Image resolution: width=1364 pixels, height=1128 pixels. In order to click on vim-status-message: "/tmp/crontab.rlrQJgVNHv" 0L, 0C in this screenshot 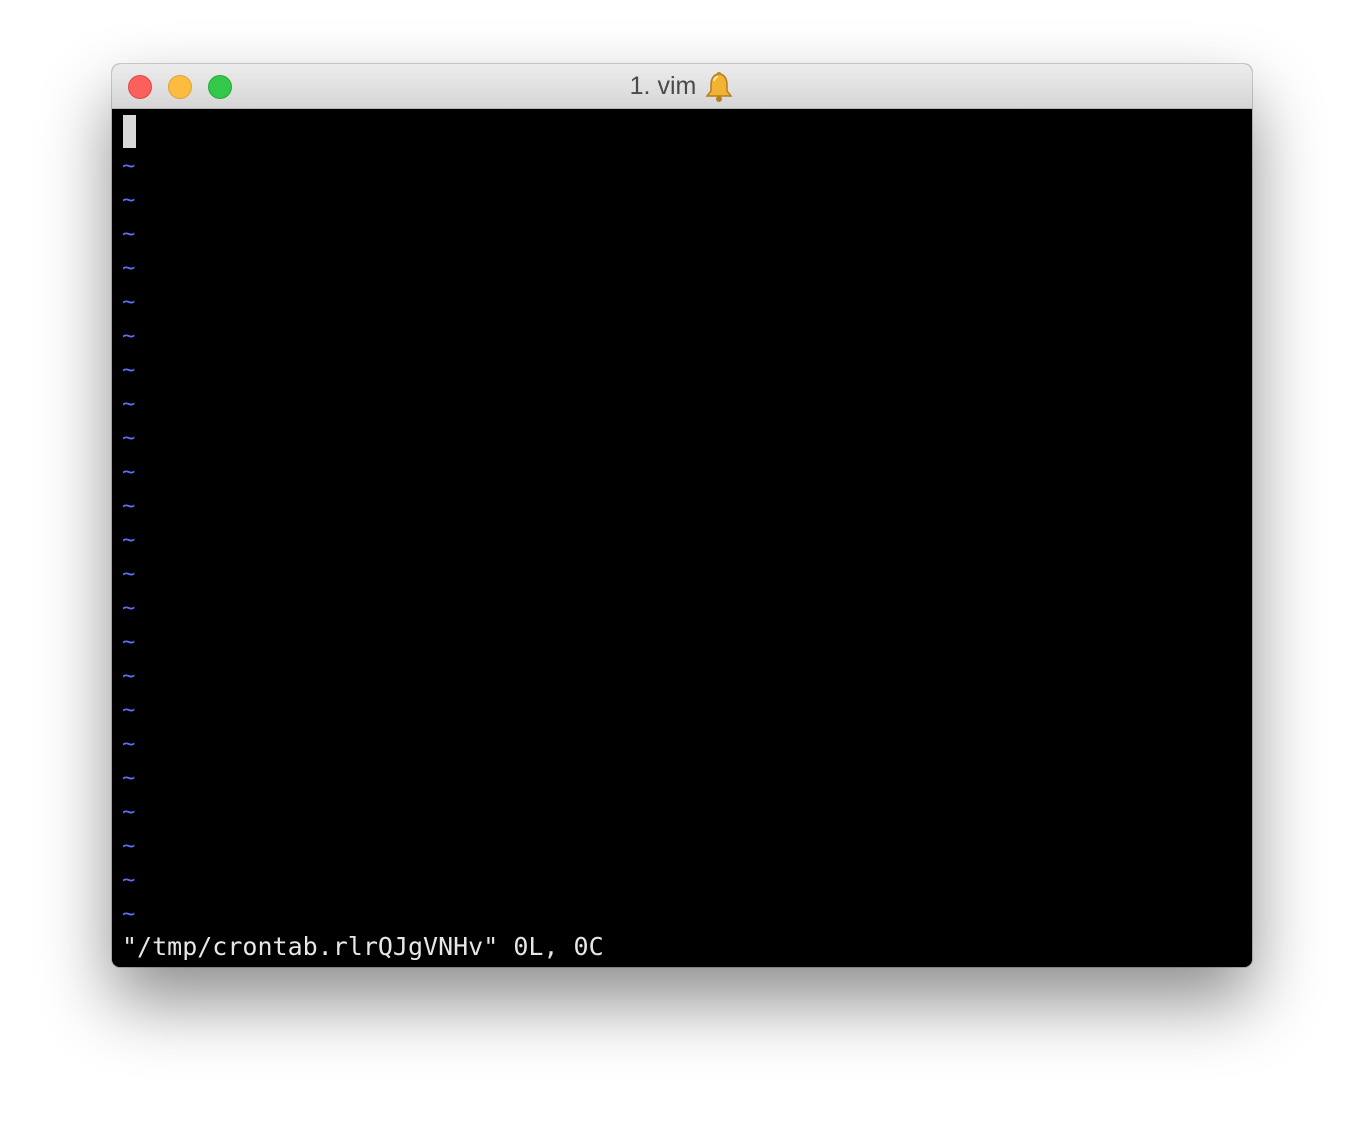, I will do `click(363, 946)`.